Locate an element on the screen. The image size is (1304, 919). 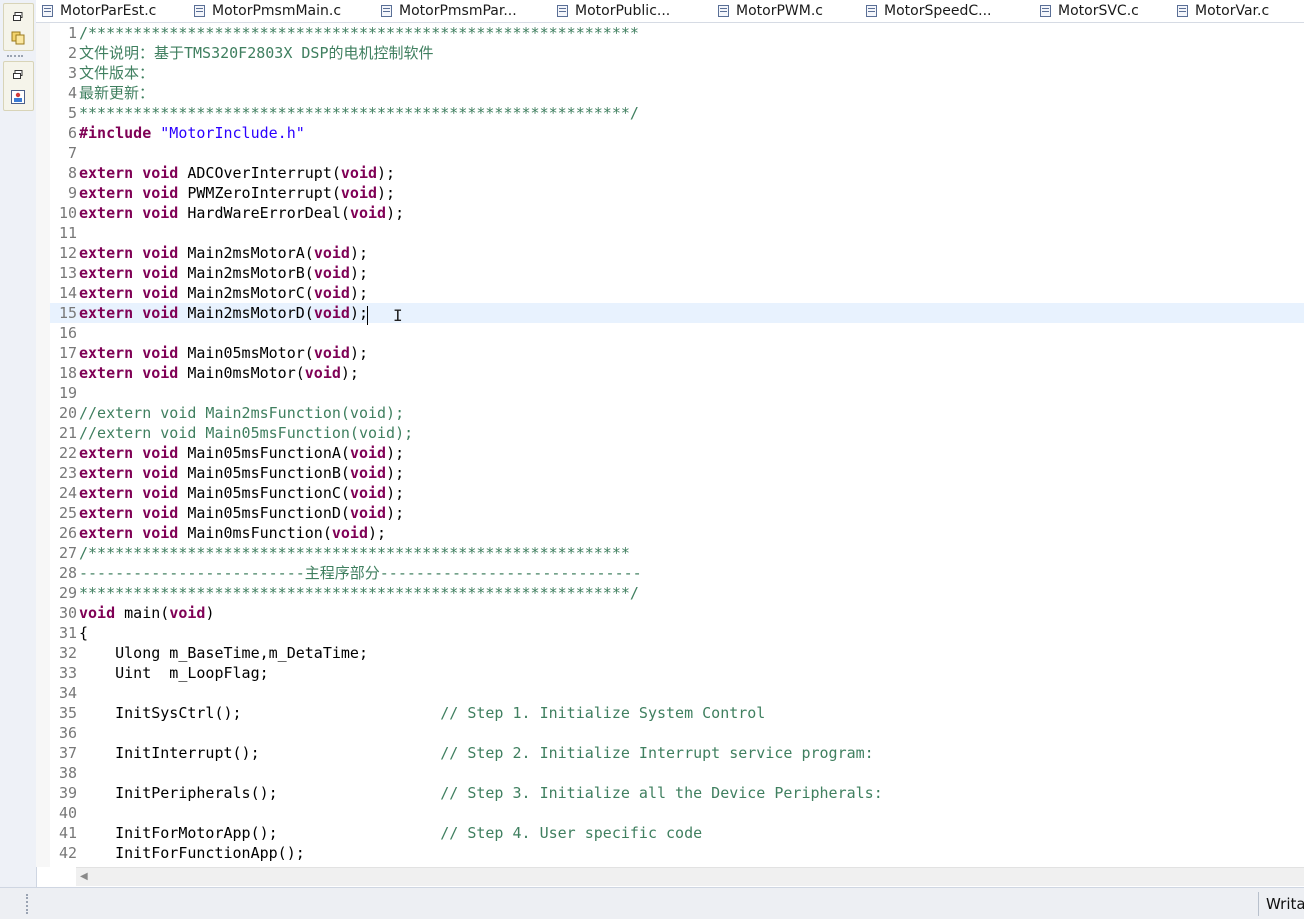
code-line: 38 is located at coordinates (677, 773).